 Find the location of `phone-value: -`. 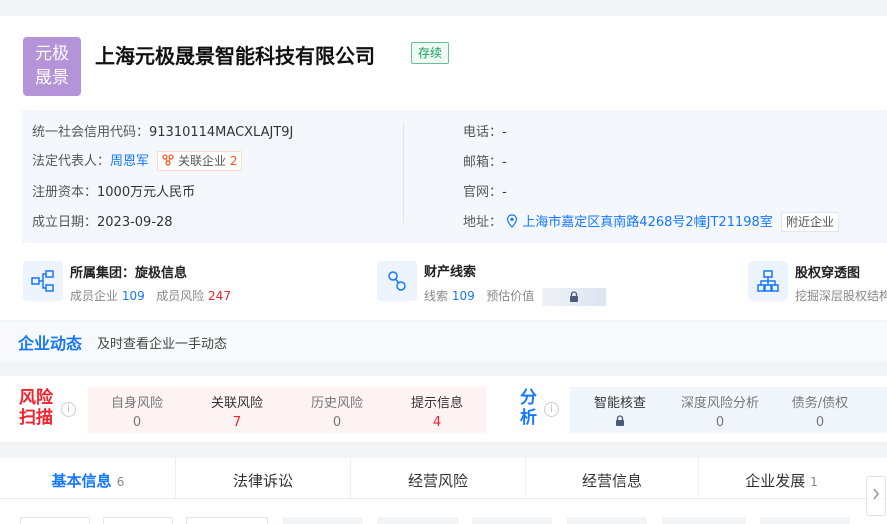

phone-value: - is located at coordinates (504, 132).